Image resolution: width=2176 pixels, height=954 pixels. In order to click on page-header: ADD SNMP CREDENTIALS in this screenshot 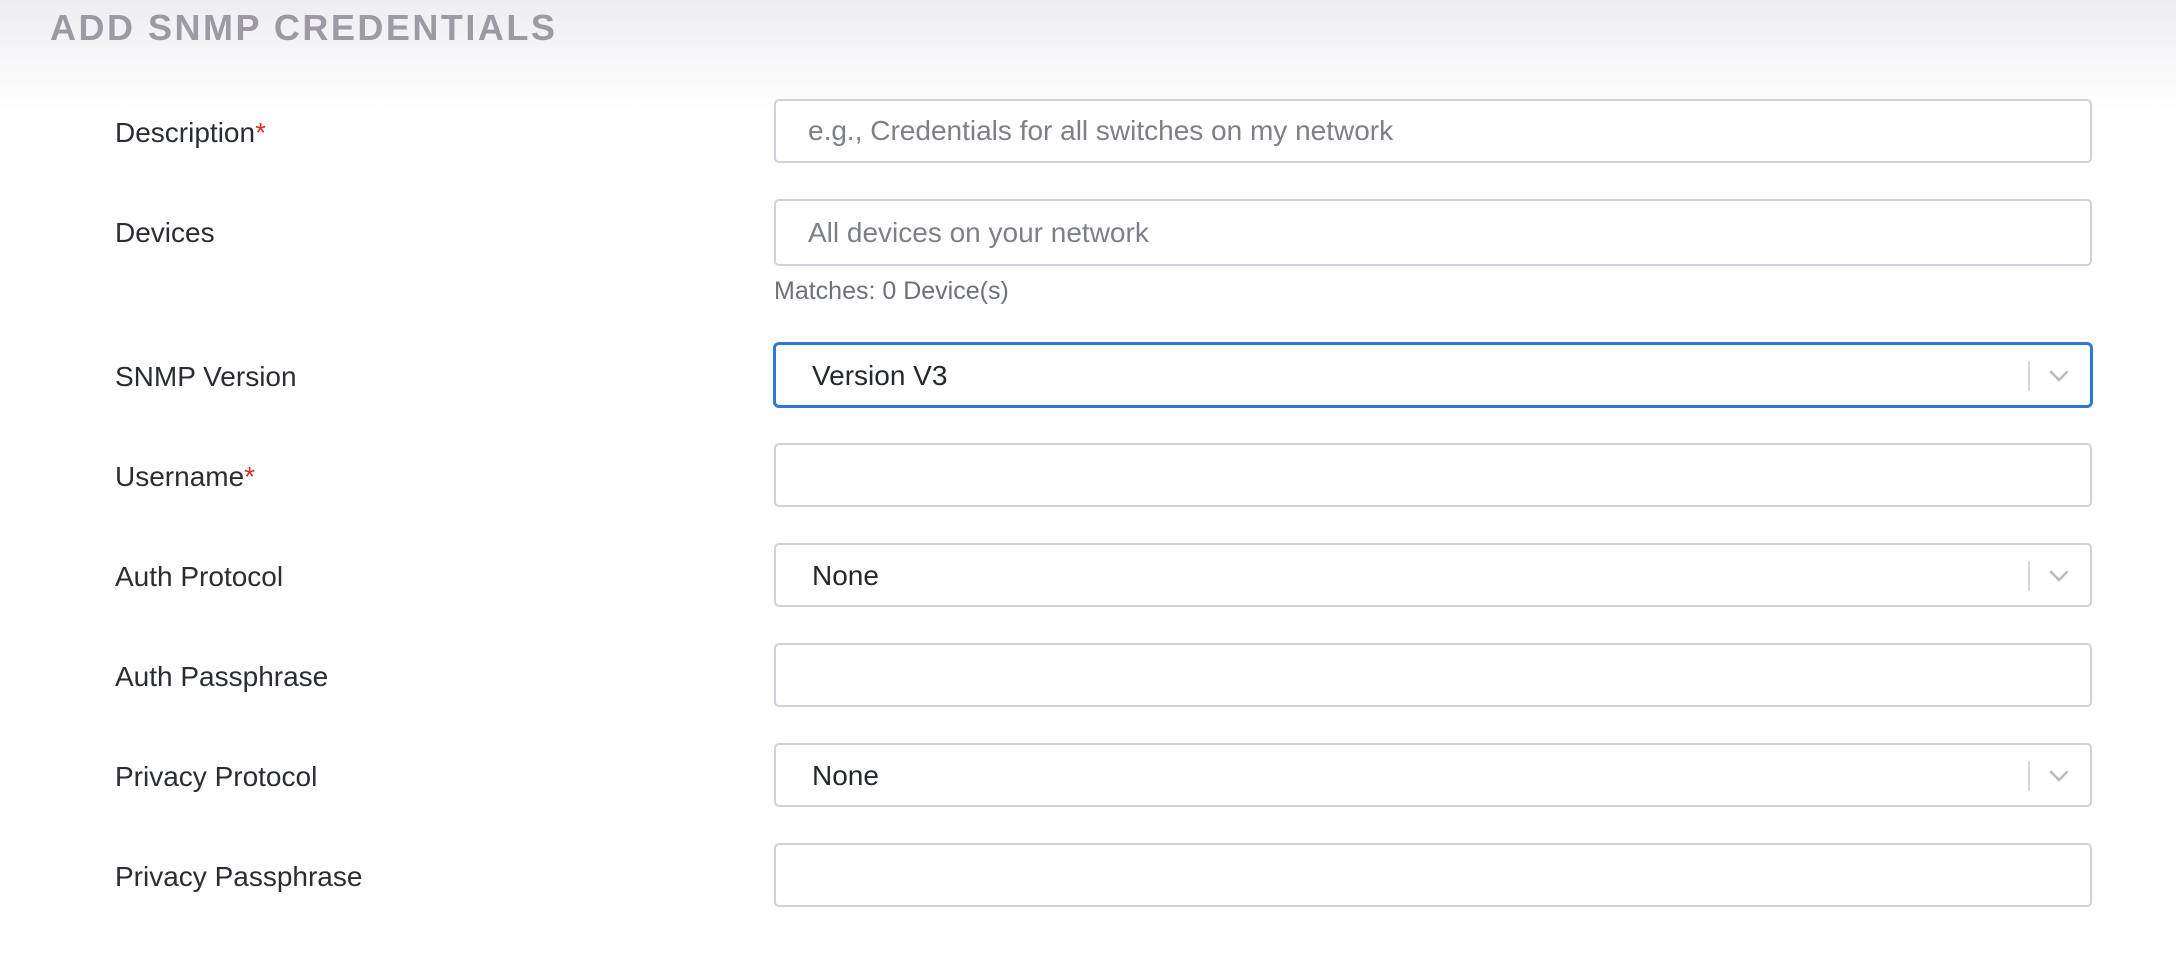, I will do `click(1088, 55)`.